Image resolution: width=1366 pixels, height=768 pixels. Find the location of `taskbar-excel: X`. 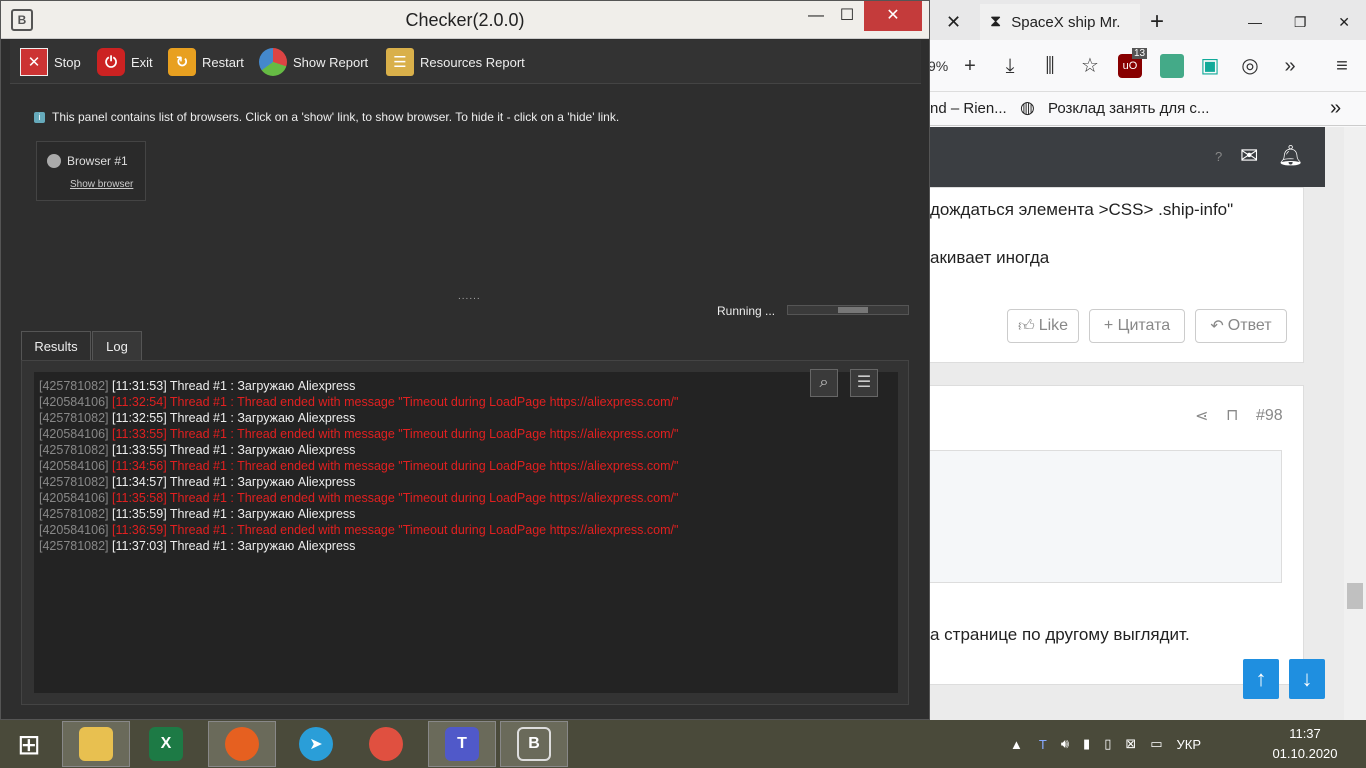

taskbar-excel: X is located at coordinates (166, 744).